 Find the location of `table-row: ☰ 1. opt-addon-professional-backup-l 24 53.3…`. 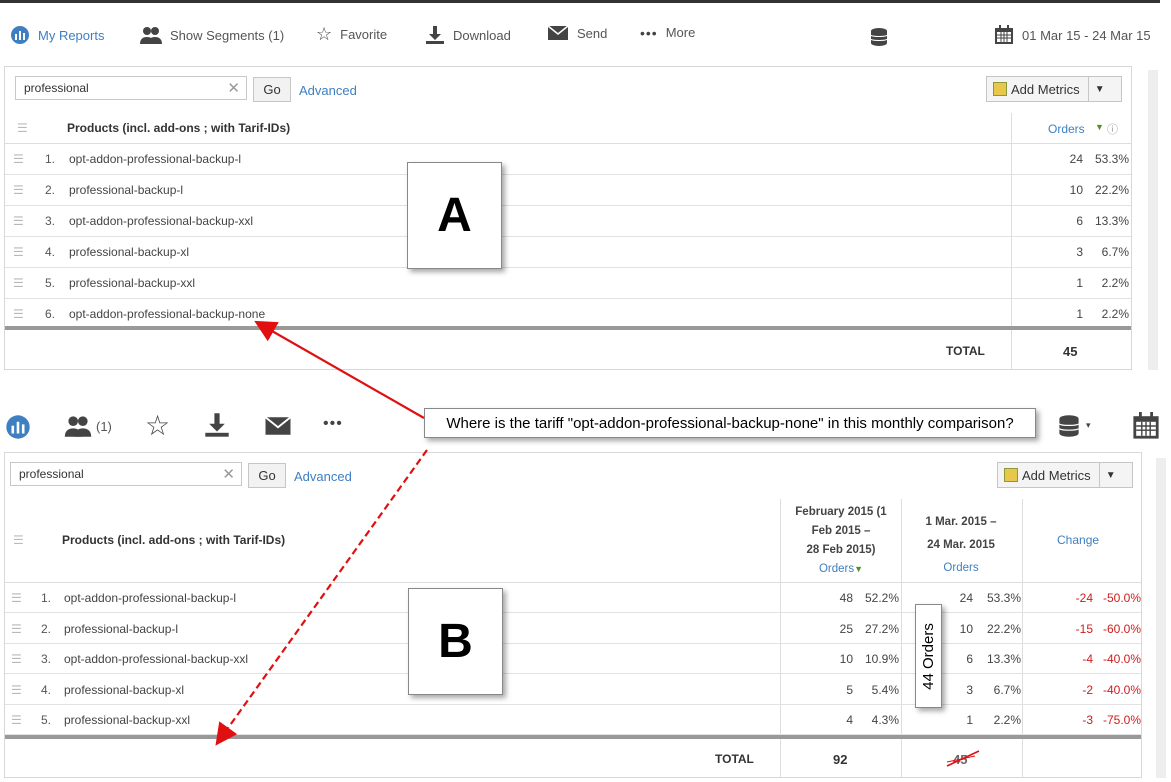

table-row: ☰ 1. opt-addon-professional-backup-l 24 53.3… is located at coordinates (568, 159).